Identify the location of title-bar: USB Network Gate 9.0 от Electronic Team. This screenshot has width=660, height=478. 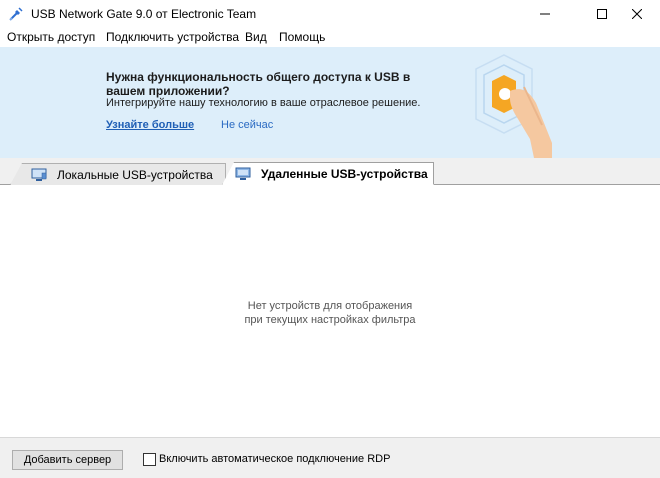
(330, 14).